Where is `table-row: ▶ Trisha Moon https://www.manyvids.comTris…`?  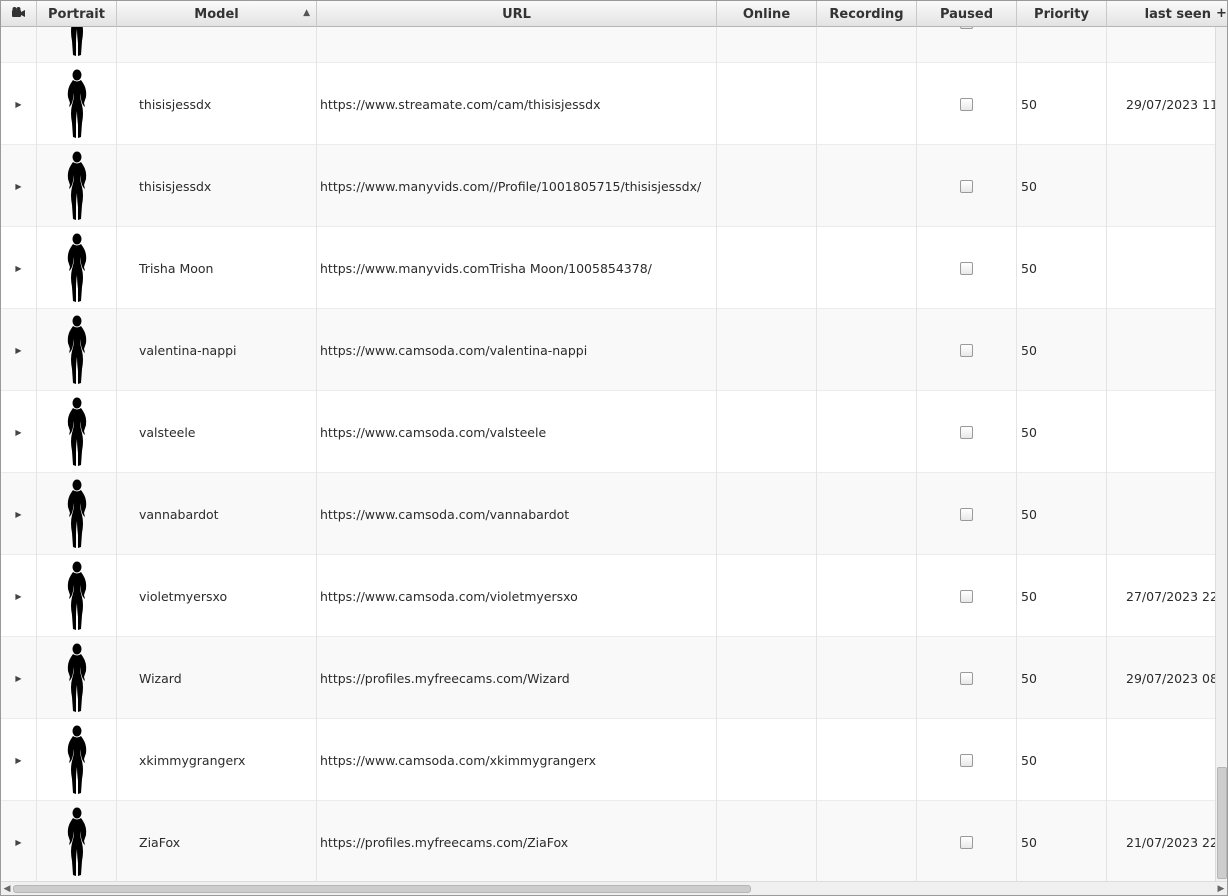
table-row: ▶ Trisha Moon https://www.manyvids.comTris… is located at coordinates (608, 268).